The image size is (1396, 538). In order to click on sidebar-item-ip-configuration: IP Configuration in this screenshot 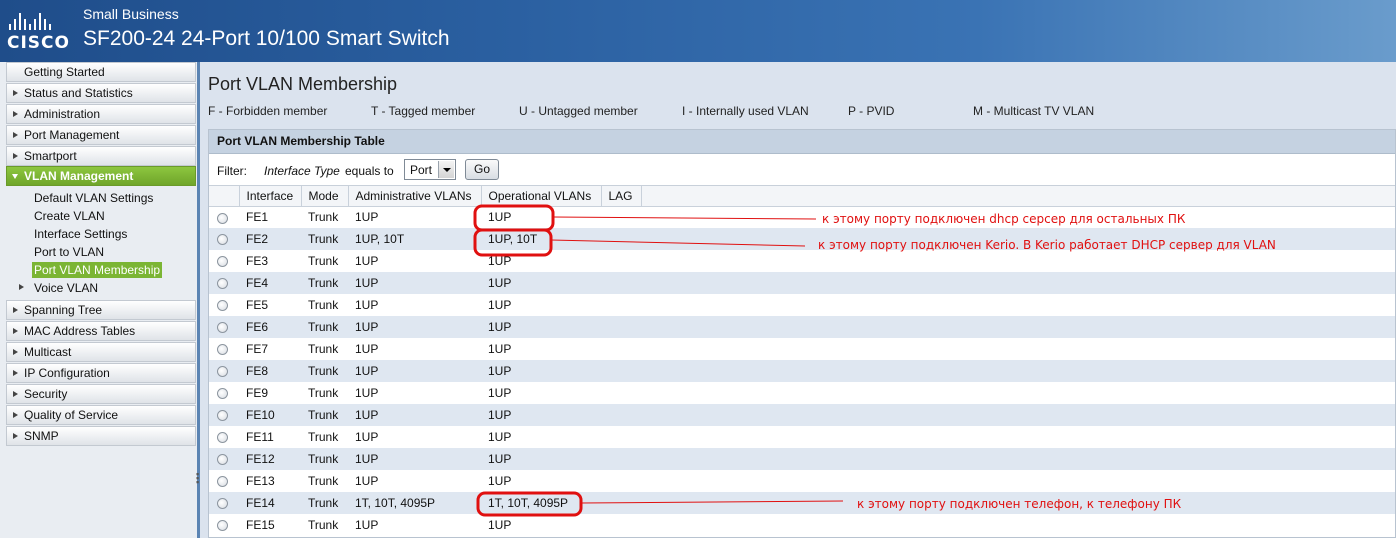, I will do `click(101, 373)`.